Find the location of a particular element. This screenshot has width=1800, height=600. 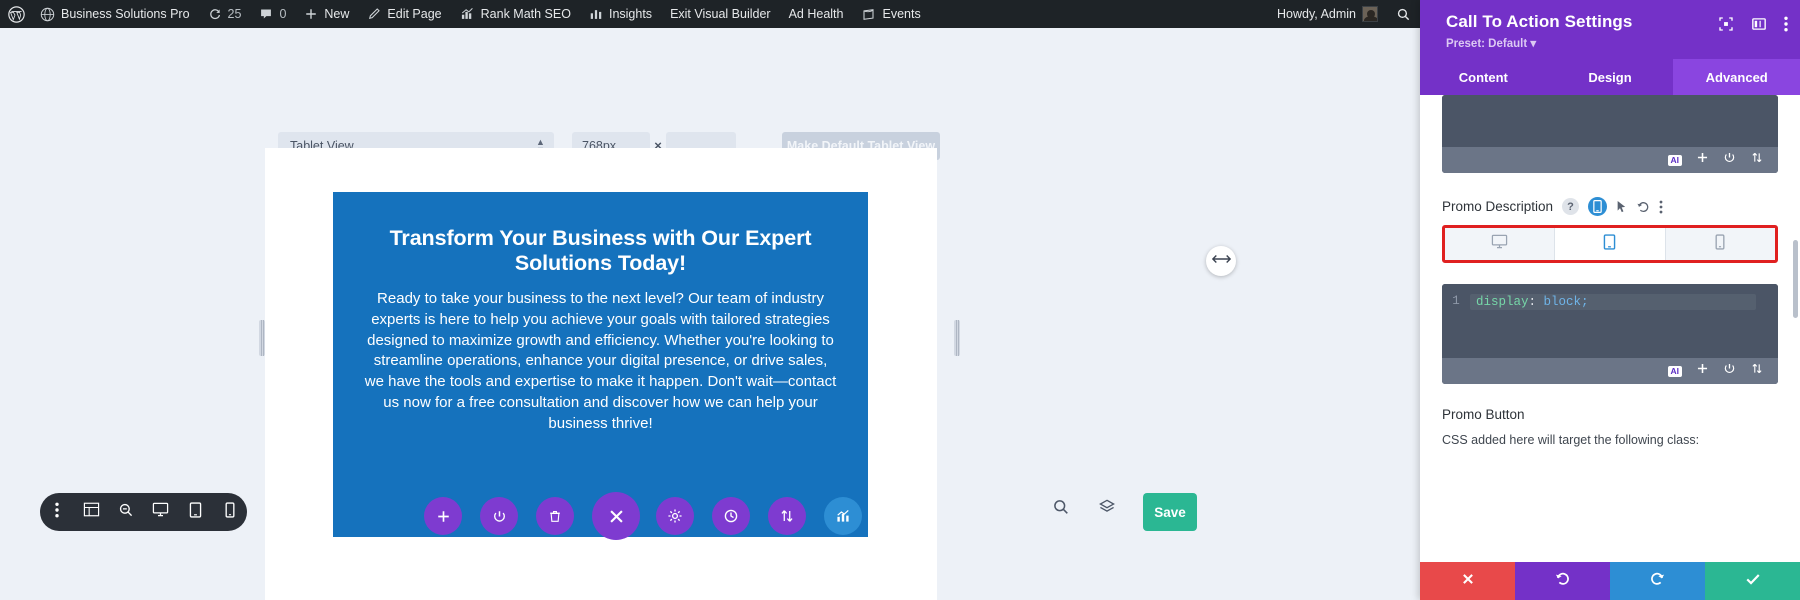

wordpress-icon is located at coordinates (16, 14).